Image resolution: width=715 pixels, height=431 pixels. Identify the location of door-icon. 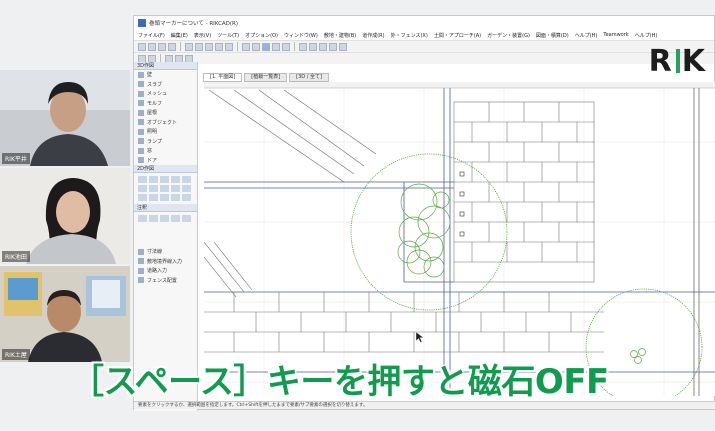
(141, 160).